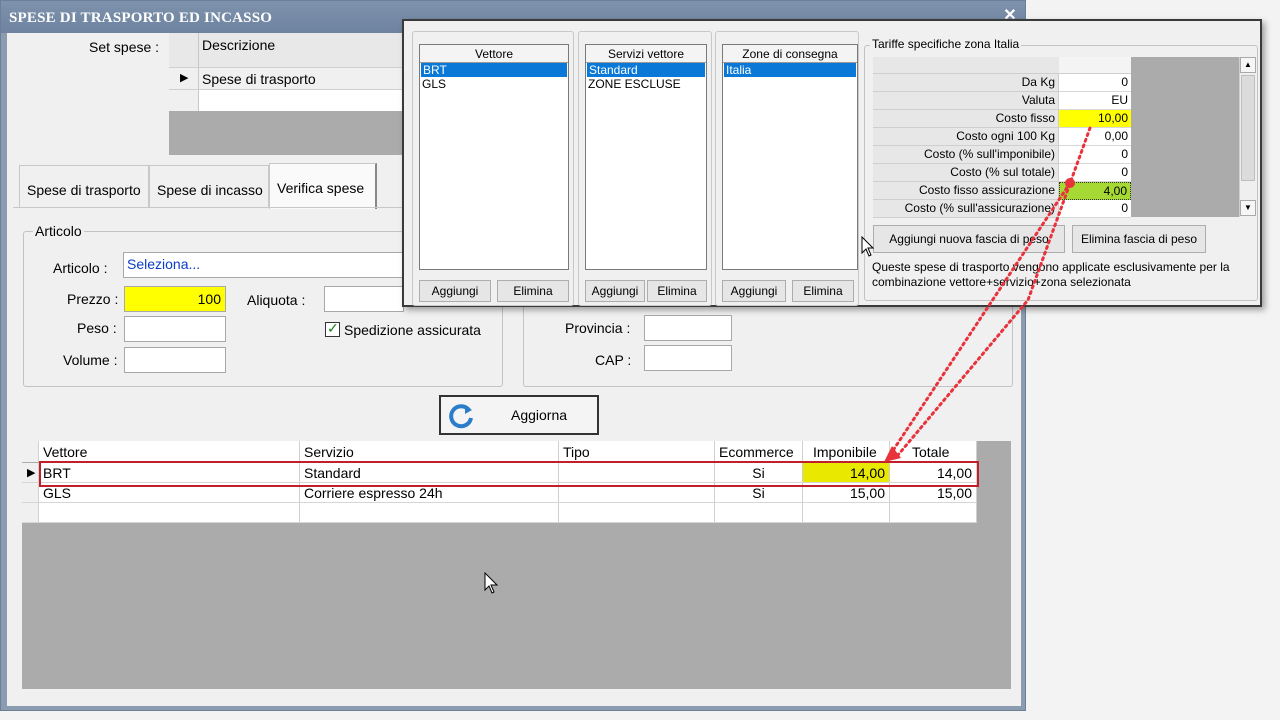  What do you see at coordinates (988, 294) in the screenshot?
I see `annotation-arrow` at bounding box center [988, 294].